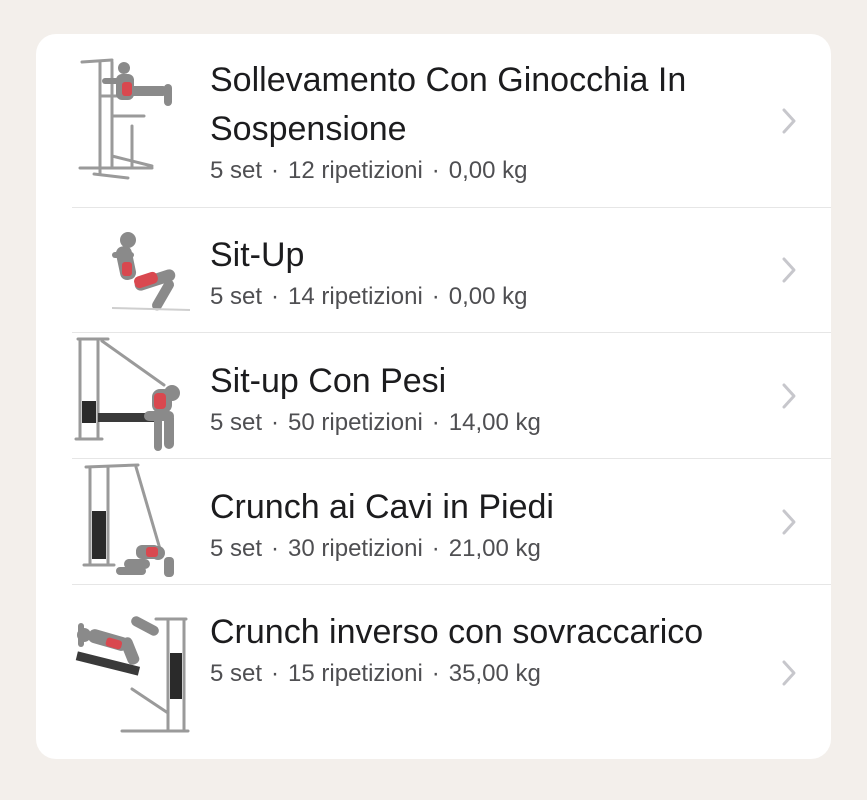 The height and width of the screenshot is (800, 867). What do you see at coordinates (494, 673) in the screenshot?
I see `exercise-weight: 35,00 kg` at bounding box center [494, 673].